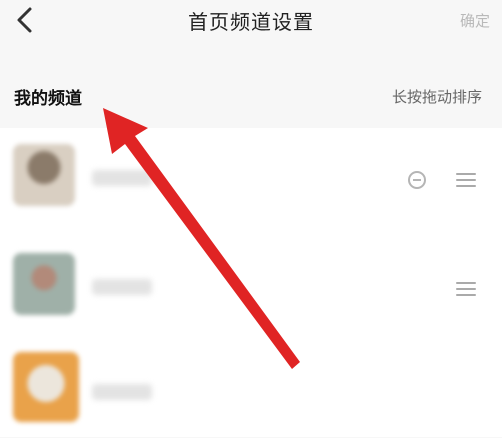  What do you see at coordinates (475, 20) in the screenshot?
I see `confirm-button: 确定` at bounding box center [475, 20].